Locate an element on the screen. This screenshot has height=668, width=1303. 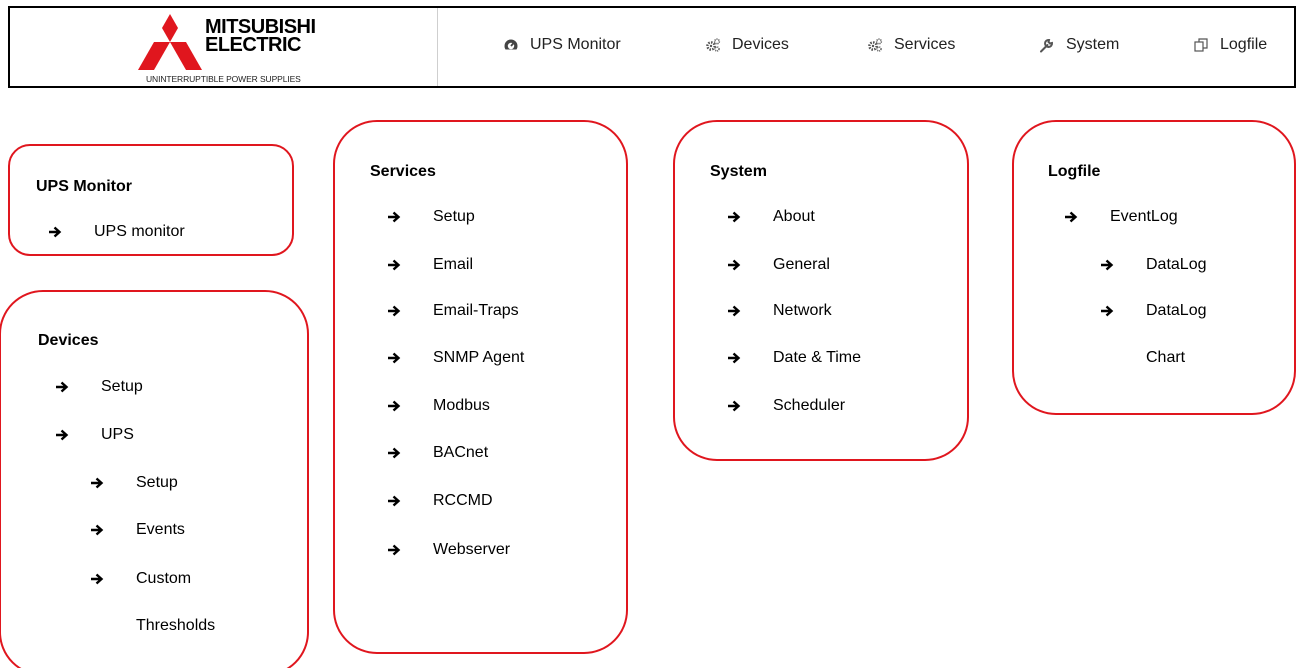
copy-icon is located at coordinates (1201, 45).